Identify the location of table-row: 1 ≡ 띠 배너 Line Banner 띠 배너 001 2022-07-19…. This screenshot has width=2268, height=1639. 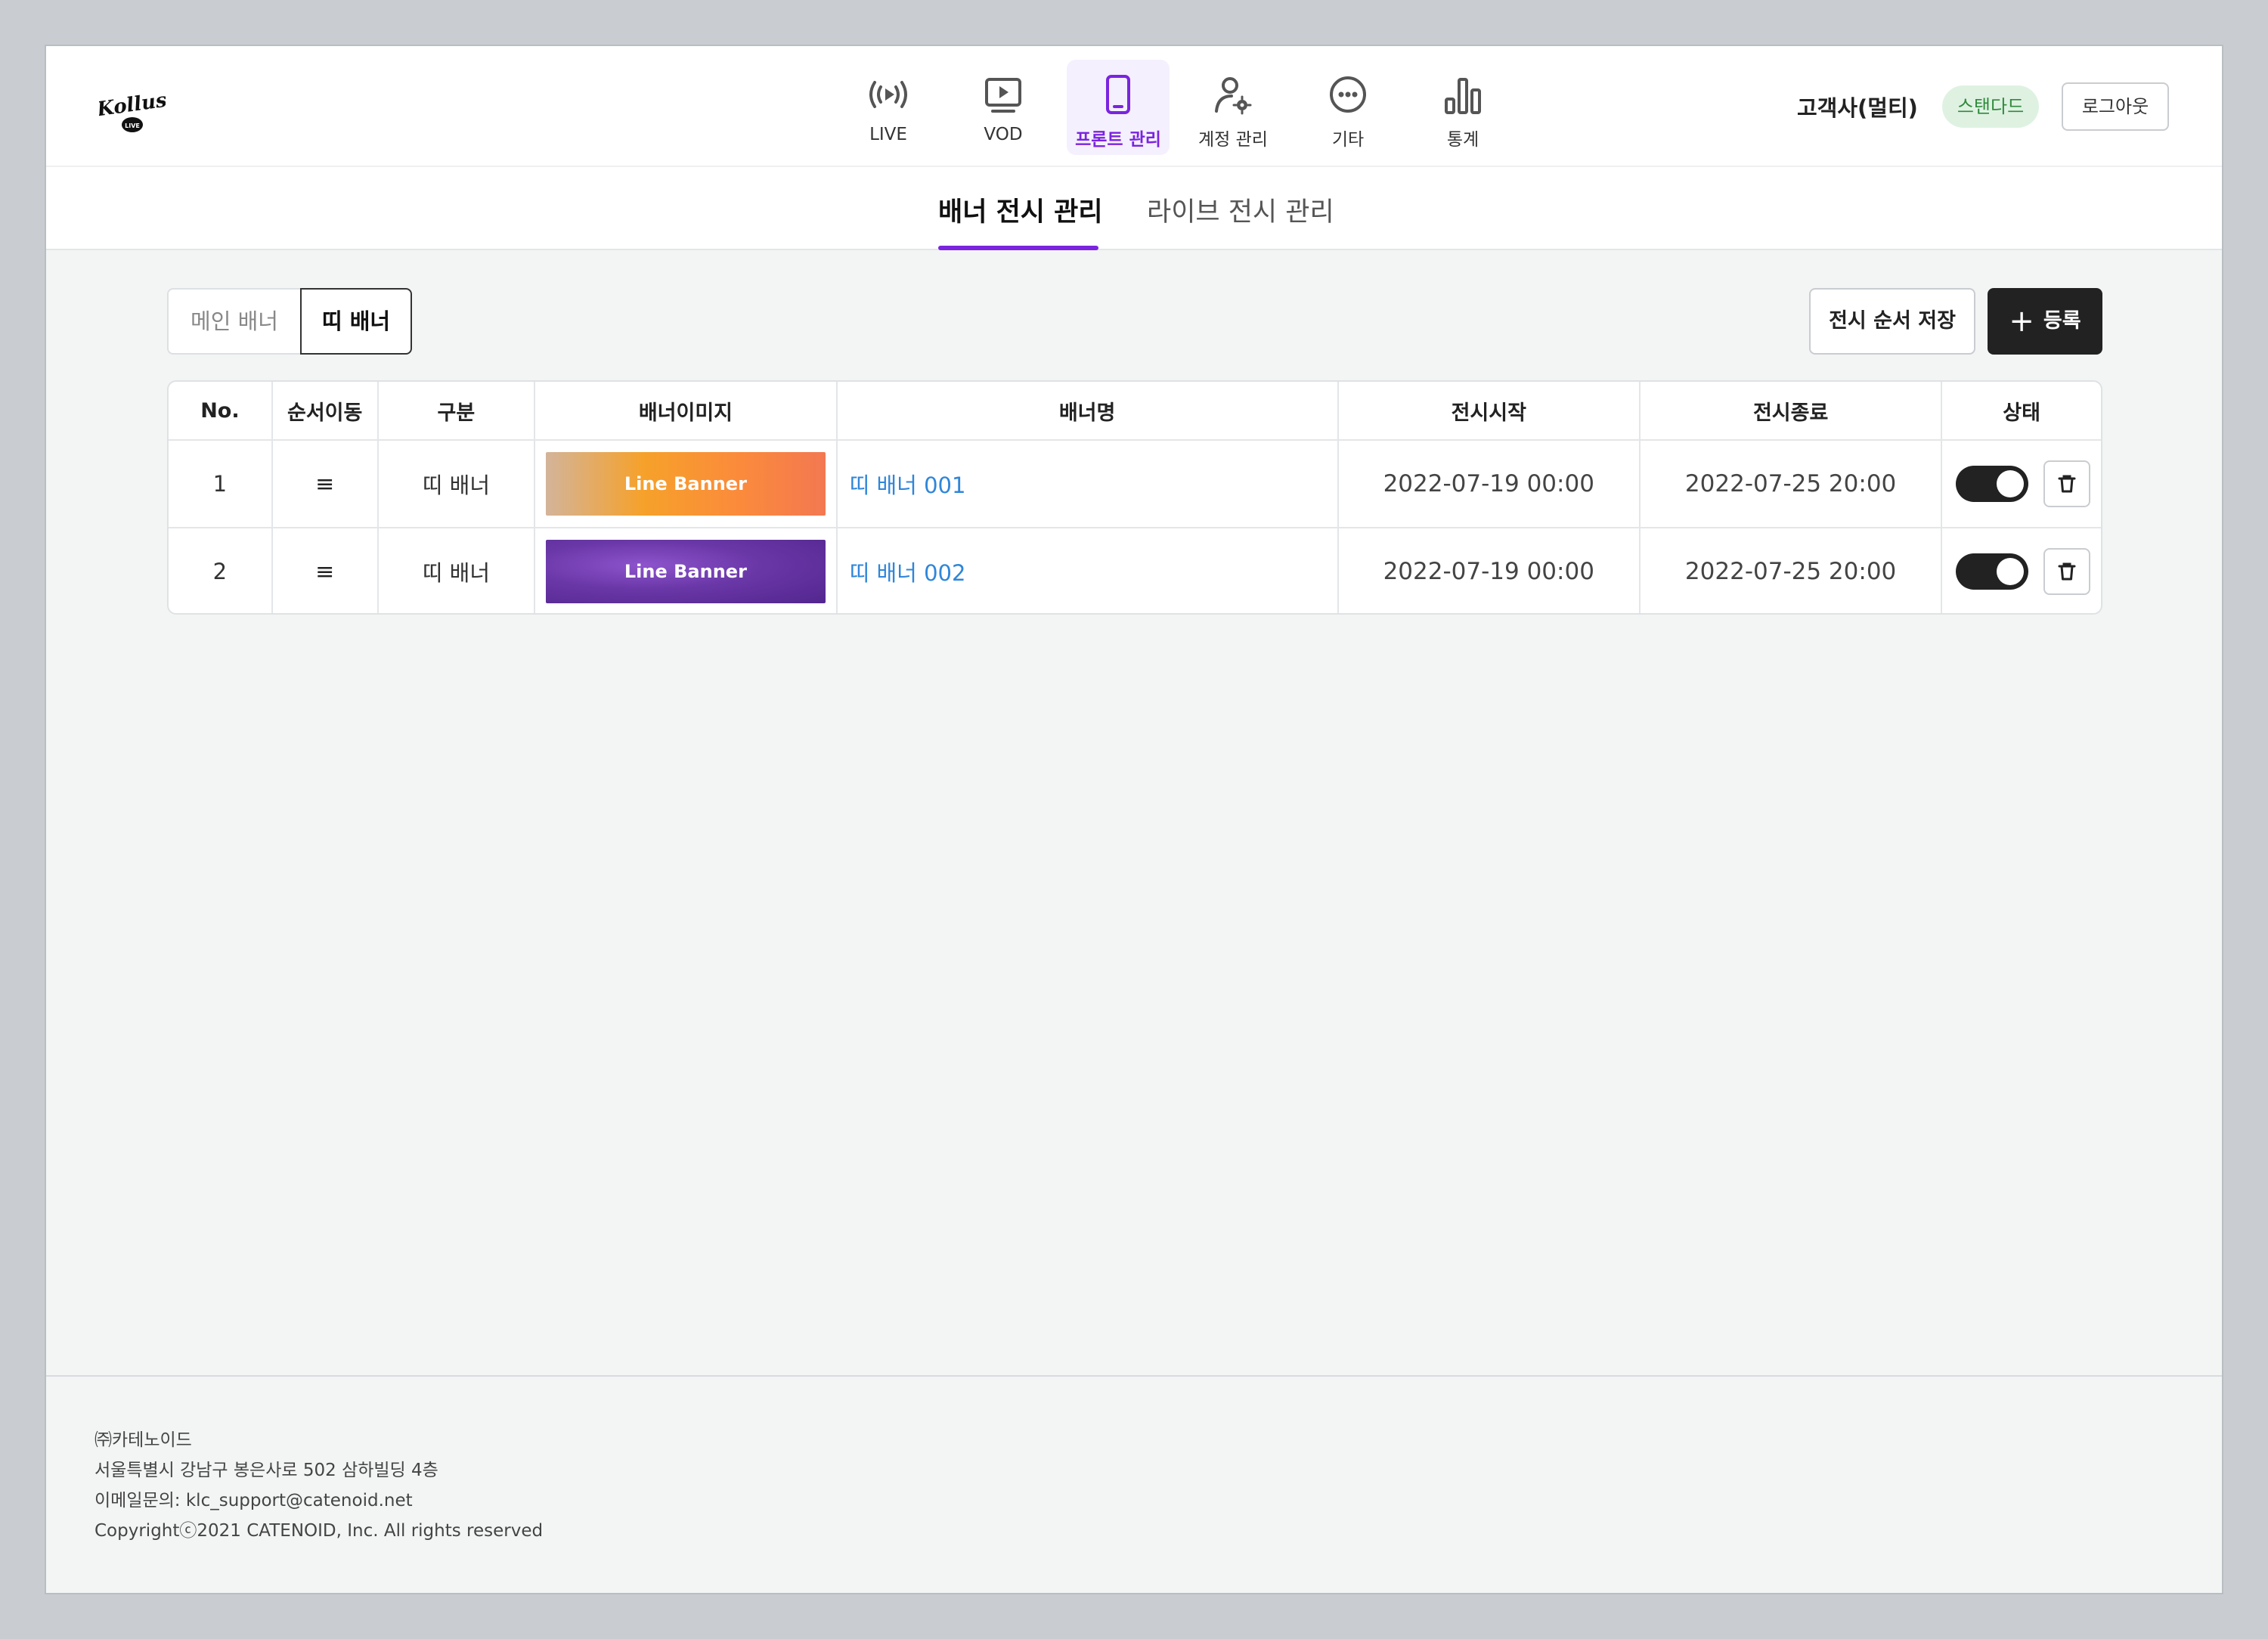
(1135, 483).